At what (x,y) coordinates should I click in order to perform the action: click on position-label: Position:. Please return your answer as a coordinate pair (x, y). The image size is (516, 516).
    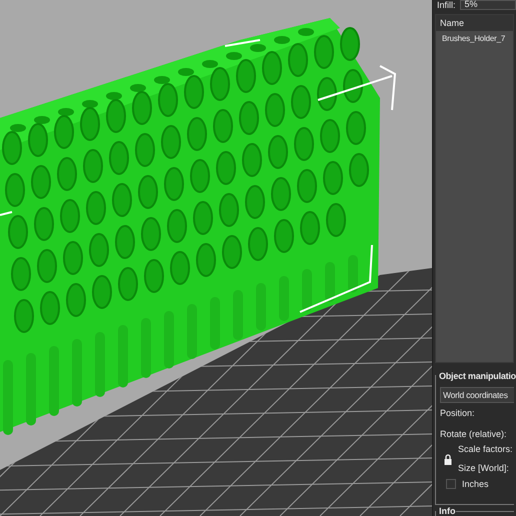
    Looking at the image, I should click on (457, 413).